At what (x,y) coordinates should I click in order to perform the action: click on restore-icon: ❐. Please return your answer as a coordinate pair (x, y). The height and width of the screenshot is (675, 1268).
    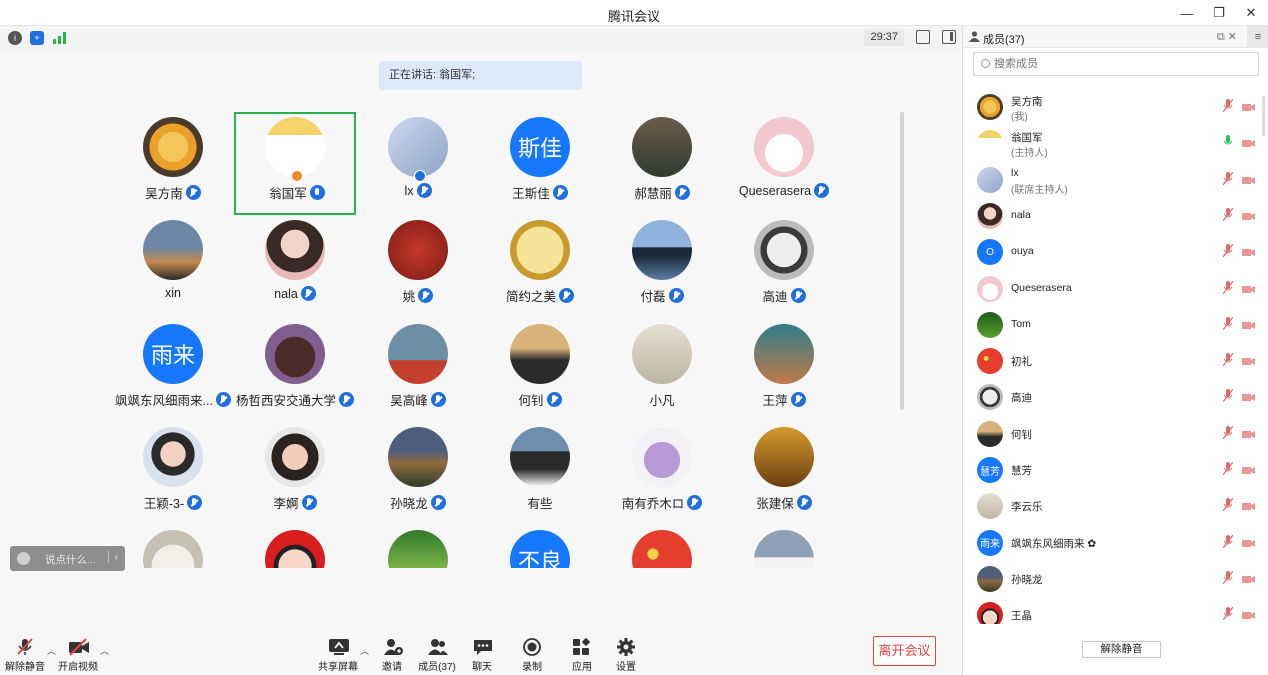
    Looking at the image, I should click on (1219, 13).